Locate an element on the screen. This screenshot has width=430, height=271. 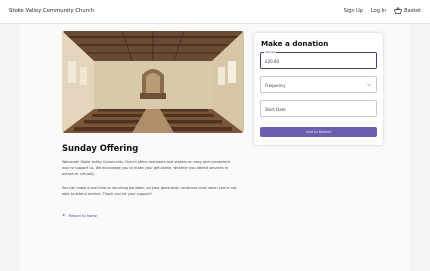
frequency-select: Frequency is located at coordinates (318, 84).